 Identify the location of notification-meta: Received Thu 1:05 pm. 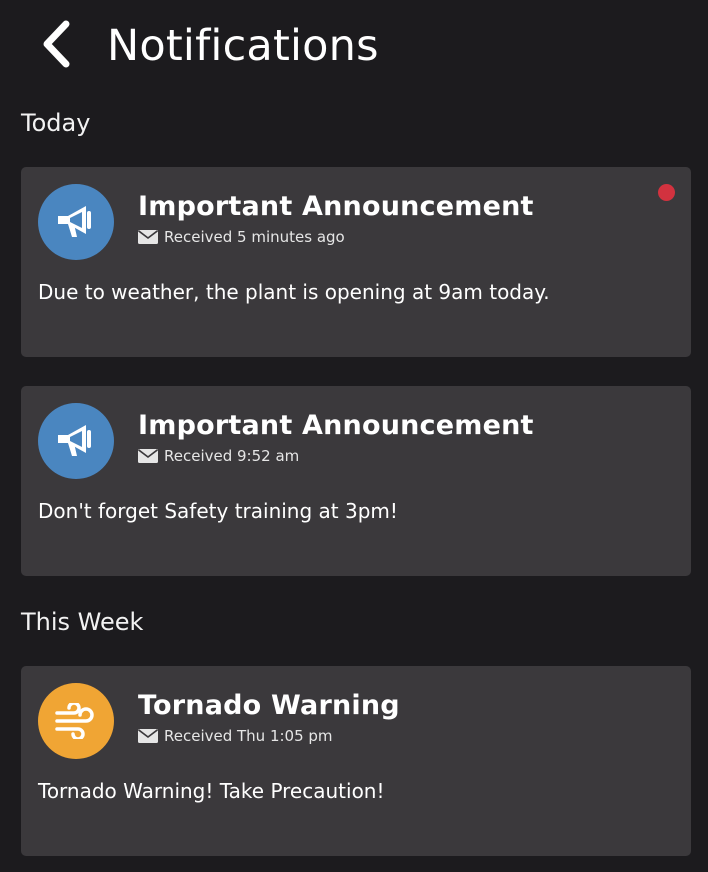
(235, 736).